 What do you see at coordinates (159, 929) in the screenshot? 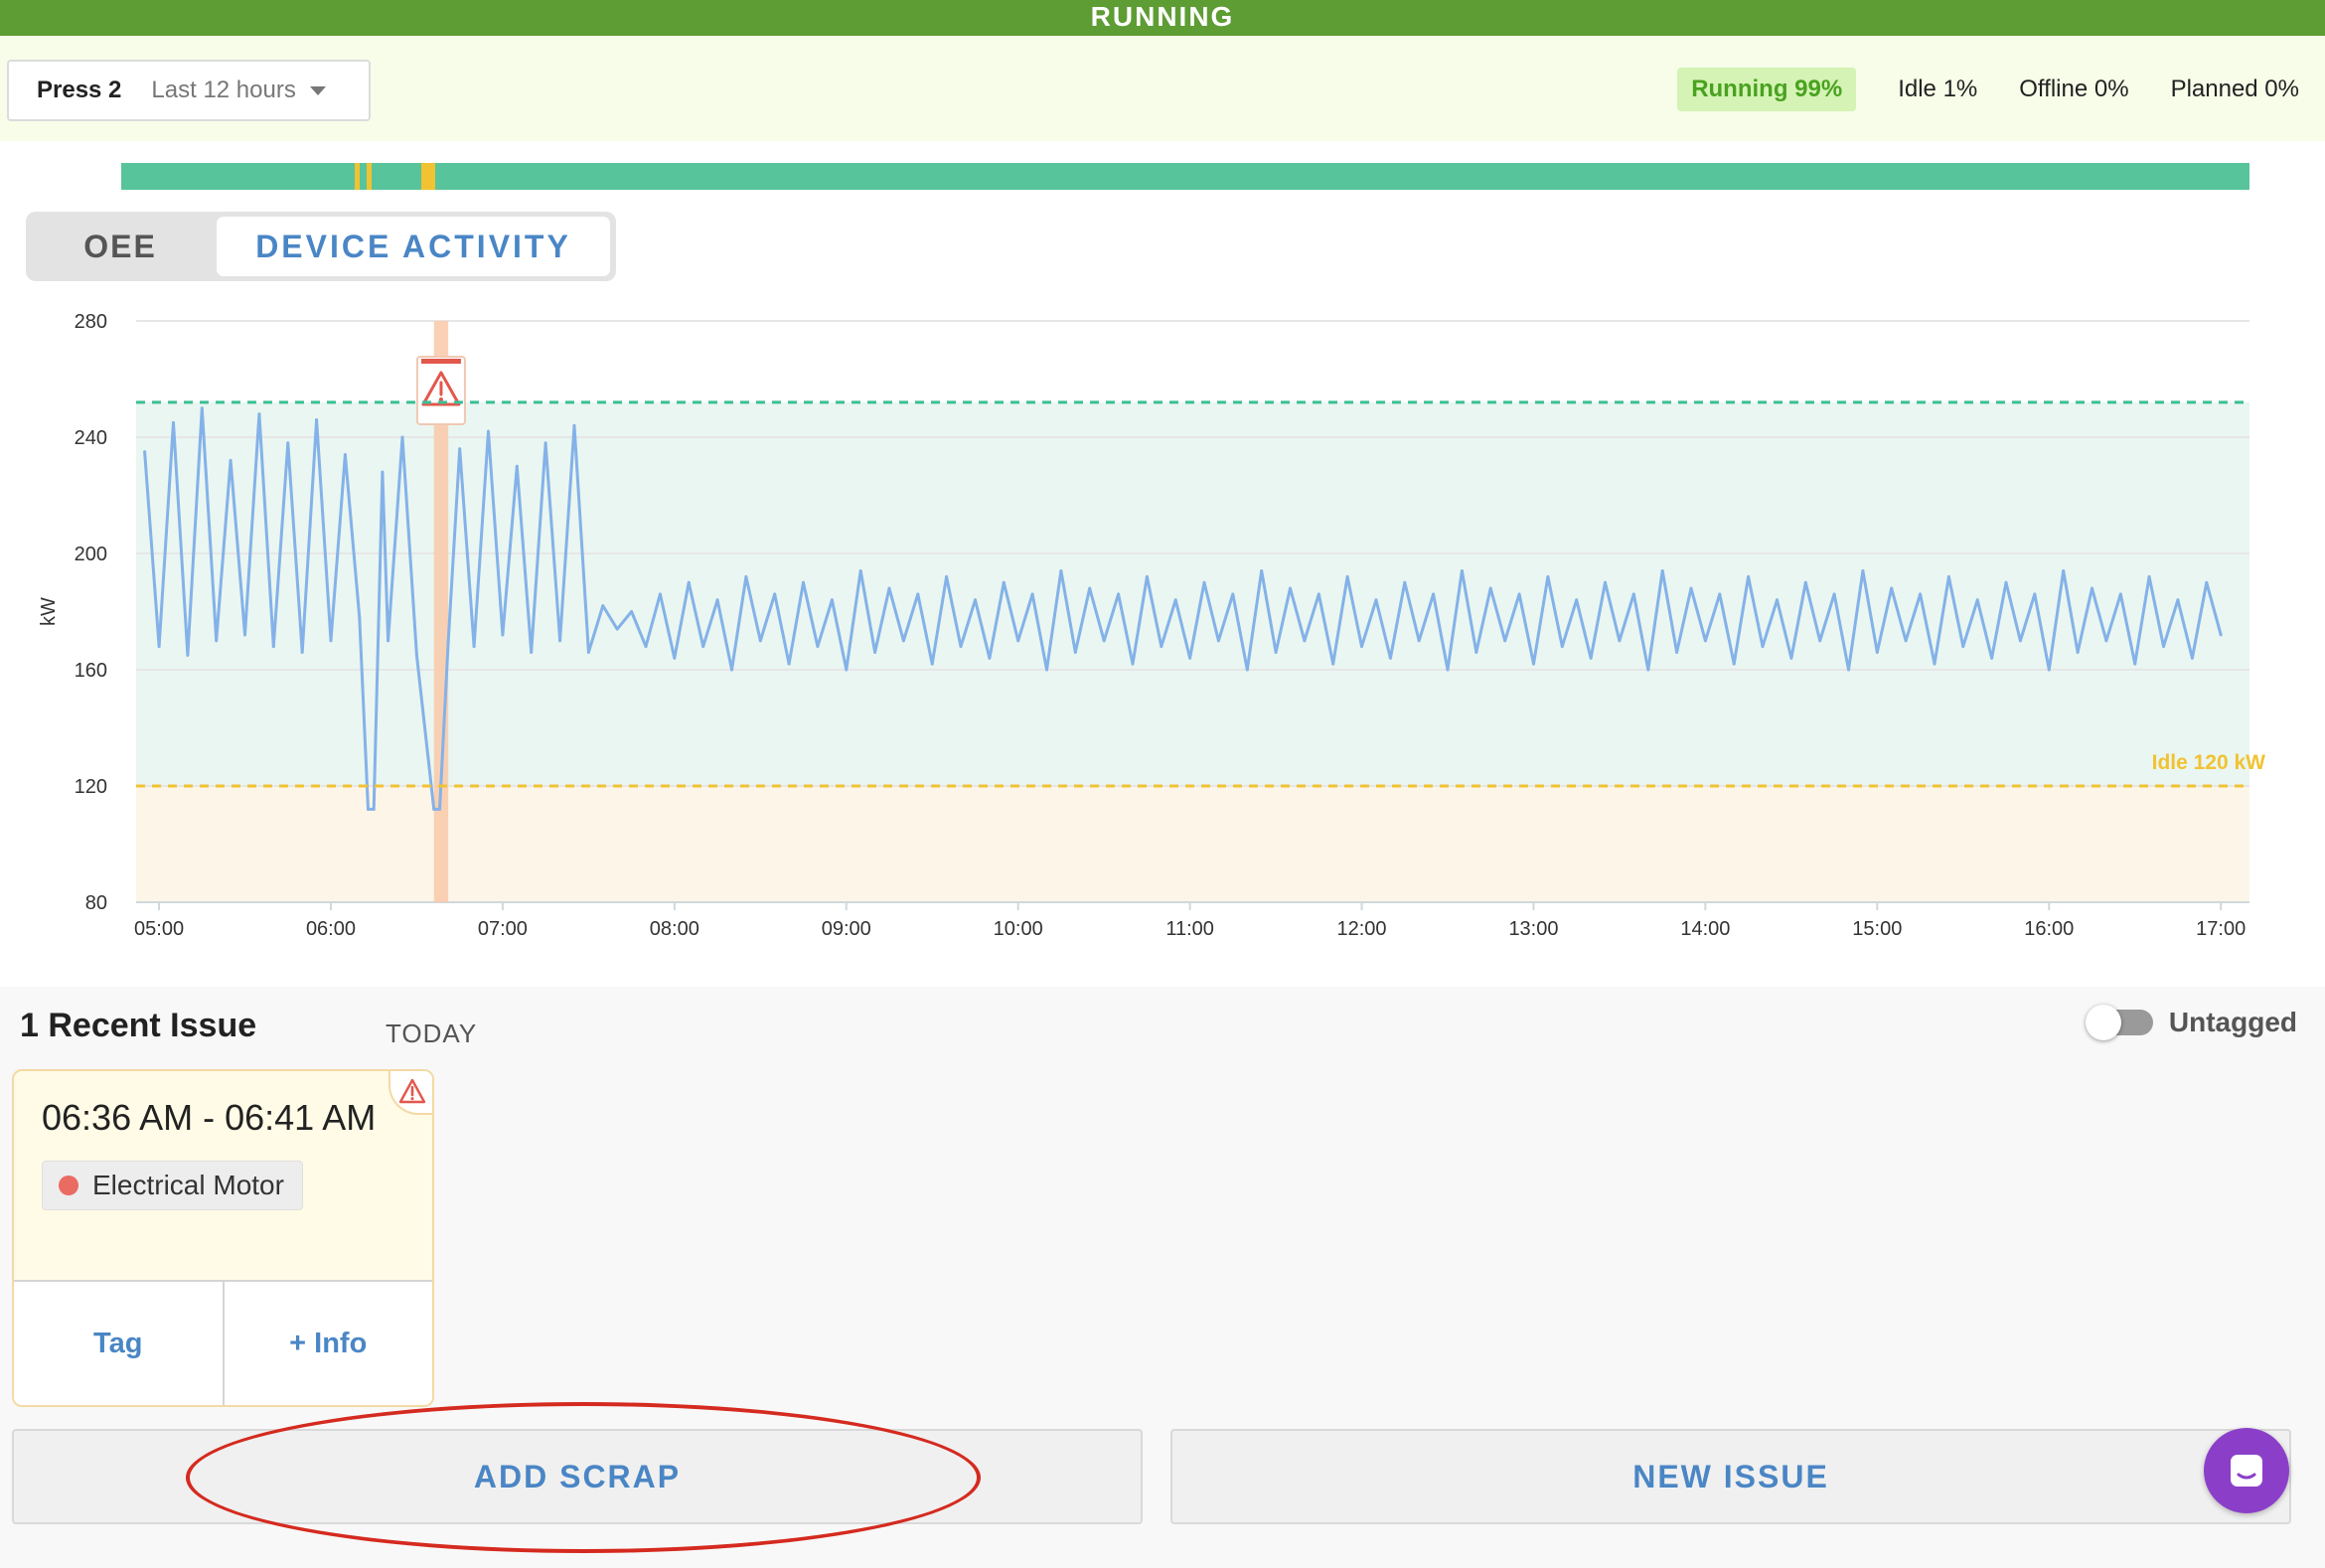
I see `x-tick-label: 05:00` at bounding box center [159, 929].